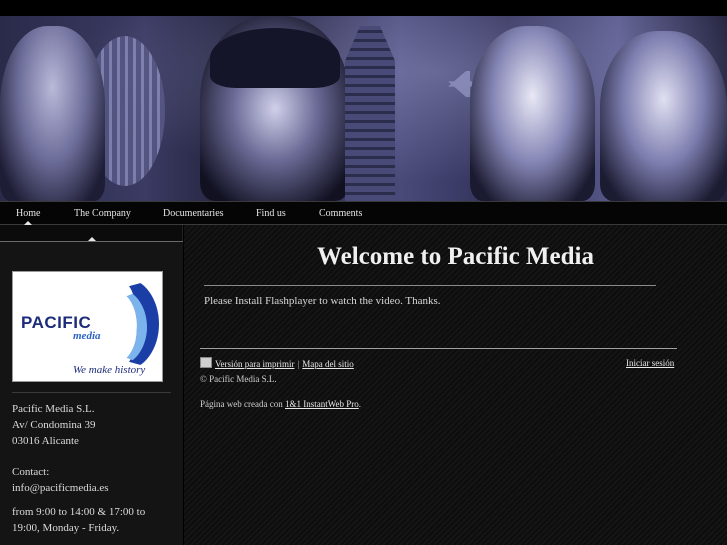  What do you see at coordinates (91, 392) in the screenshot?
I see `sidebar-divider` at bounding box center [91, 392].